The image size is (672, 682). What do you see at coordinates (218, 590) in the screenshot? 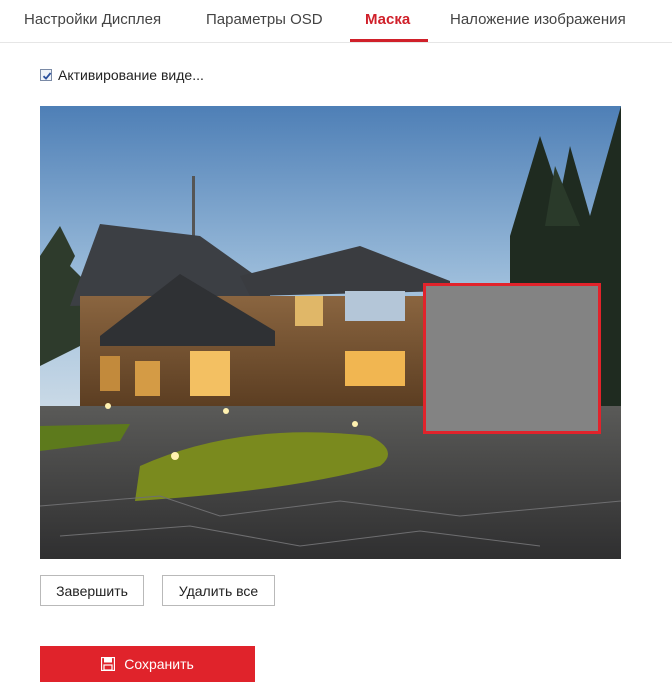
I see `delete-all-button: Удалить все` at bounding box center [218, 590].